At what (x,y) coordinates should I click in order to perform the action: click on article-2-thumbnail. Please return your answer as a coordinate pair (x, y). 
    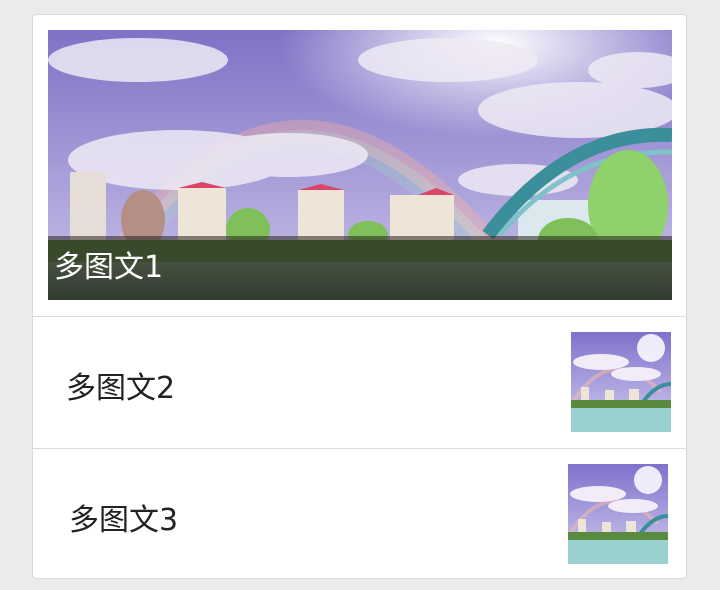
    Looking at the image, I should click on (621, 382).